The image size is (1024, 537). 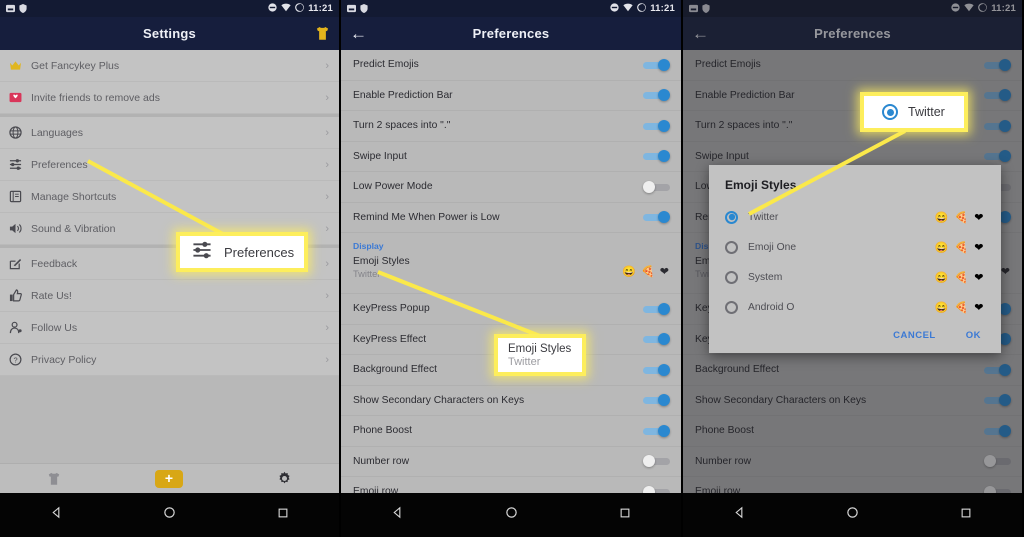 I want to click on toggle-low-power-mode, so click(x=656, y=186).